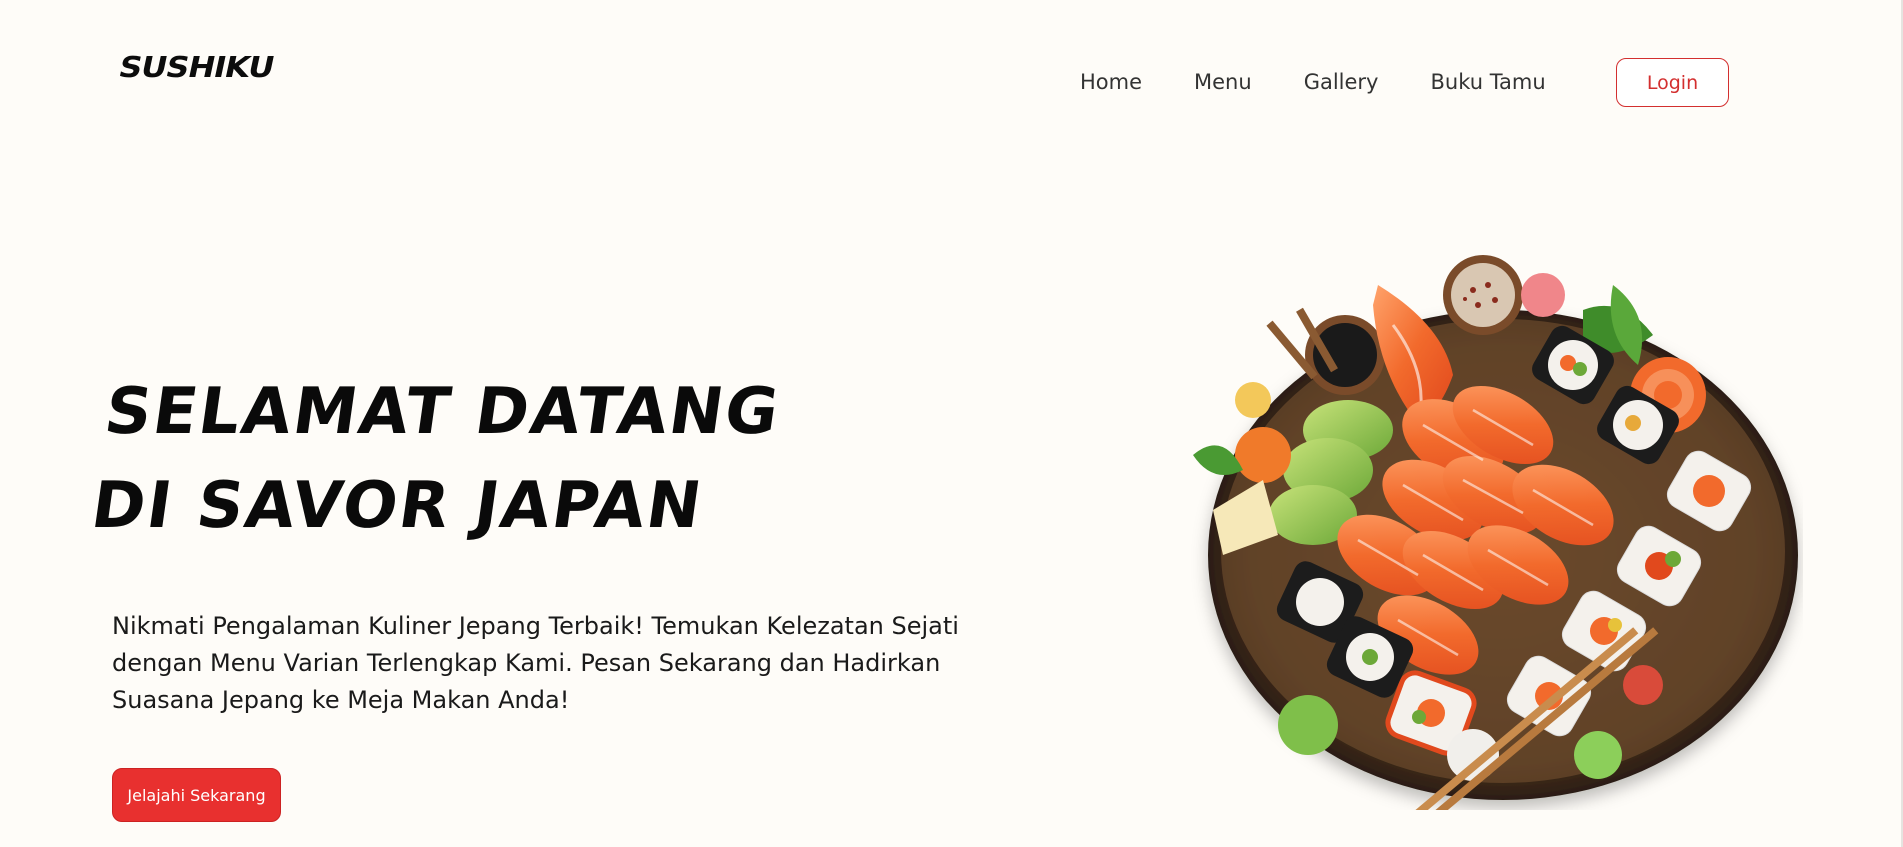 This screenshot has width=1903, height=847. Describe the element at coordinates (196, 795) in the screenshot. I see `explore-now-button: Jelajahi Sekarang` at that location.